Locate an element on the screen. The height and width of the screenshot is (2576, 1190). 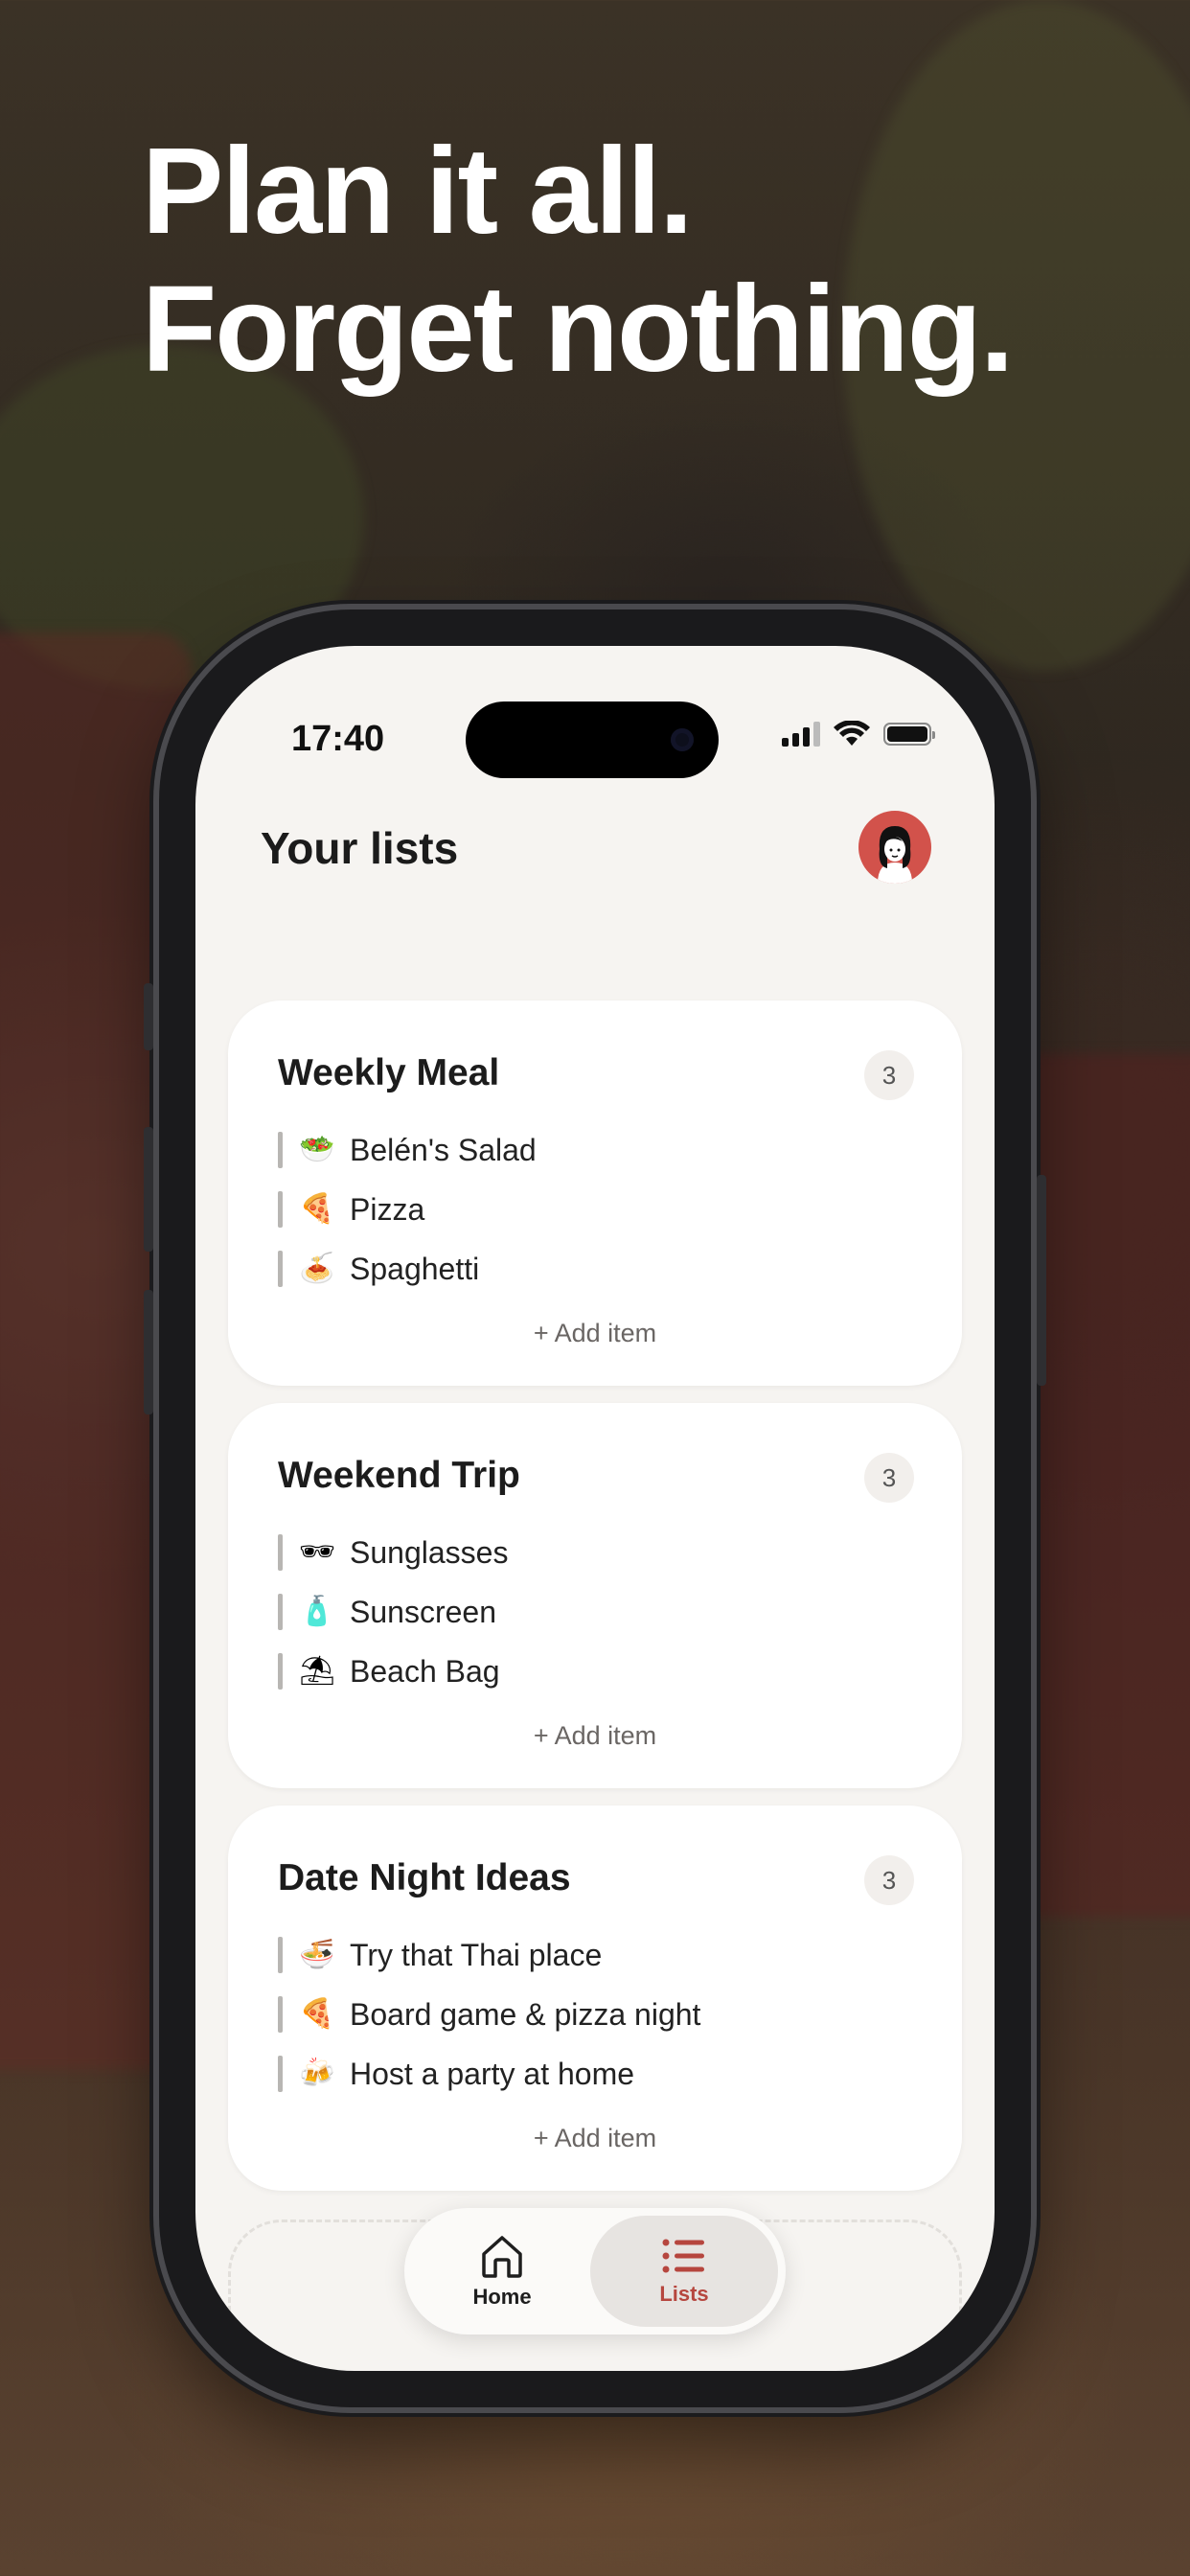
cheers-icon: 🍻 is located at coordinates (317, 2073).